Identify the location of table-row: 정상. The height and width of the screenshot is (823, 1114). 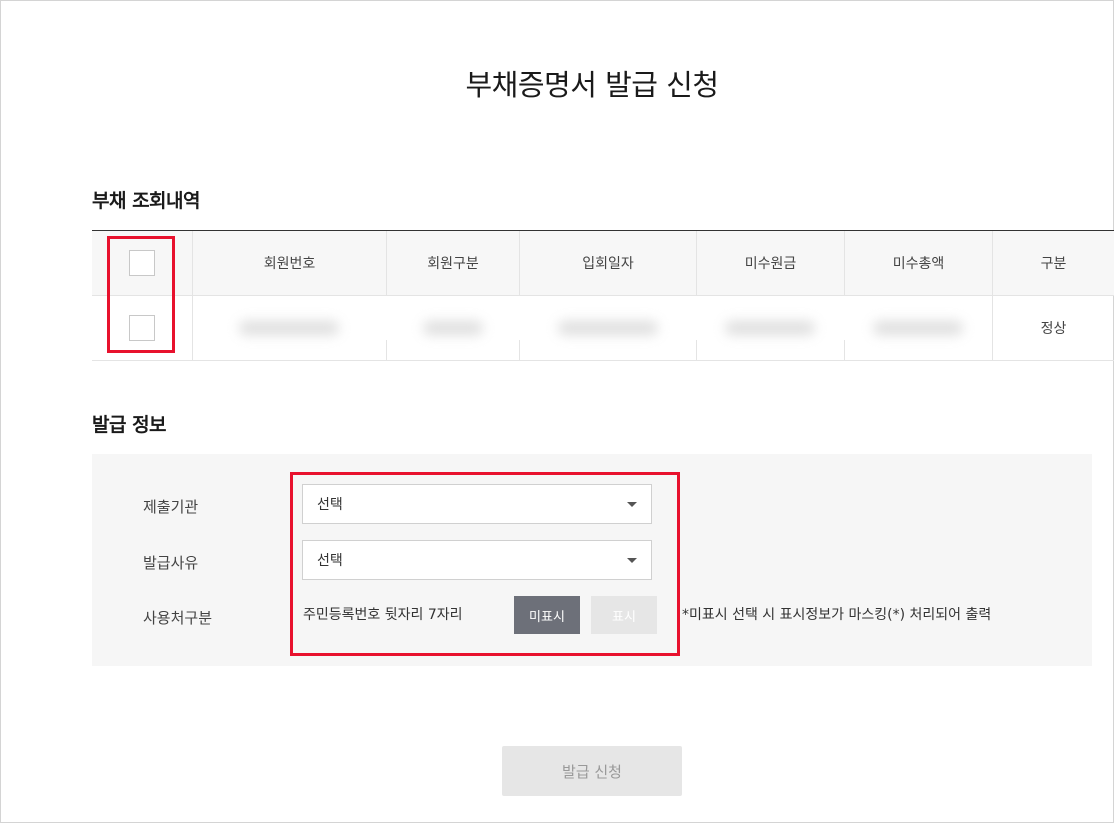
(603, 328).